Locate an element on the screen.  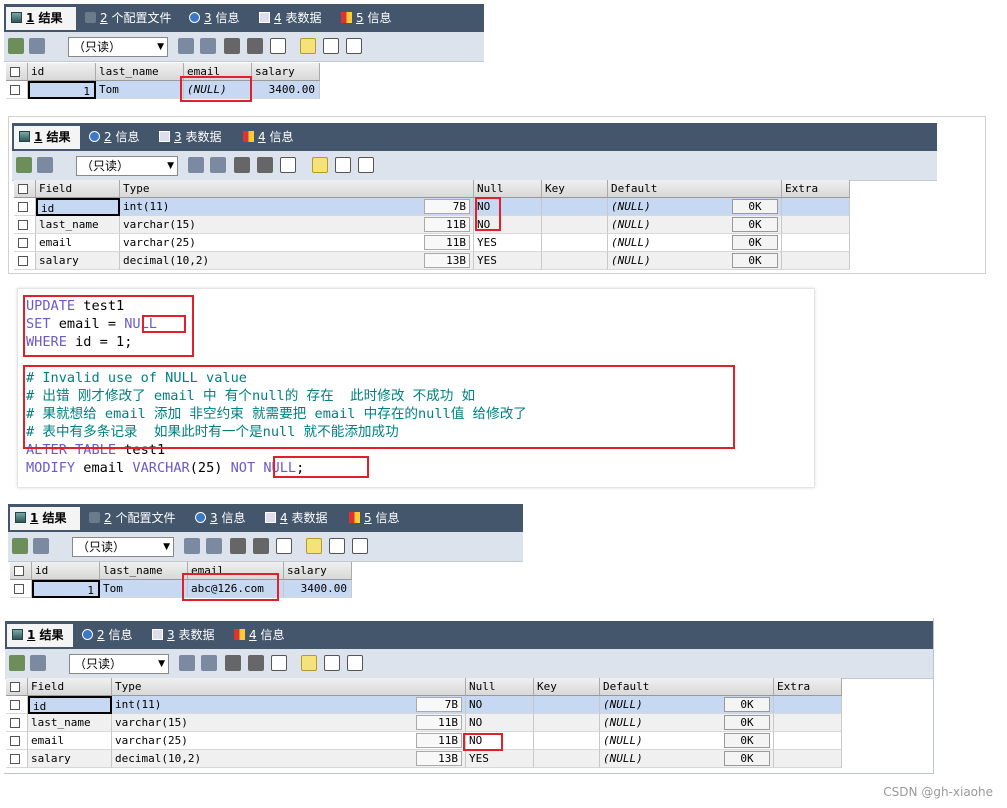
table-row: 1 Tom abc@126.com 3400.00 is located at coordinates (182, 589).